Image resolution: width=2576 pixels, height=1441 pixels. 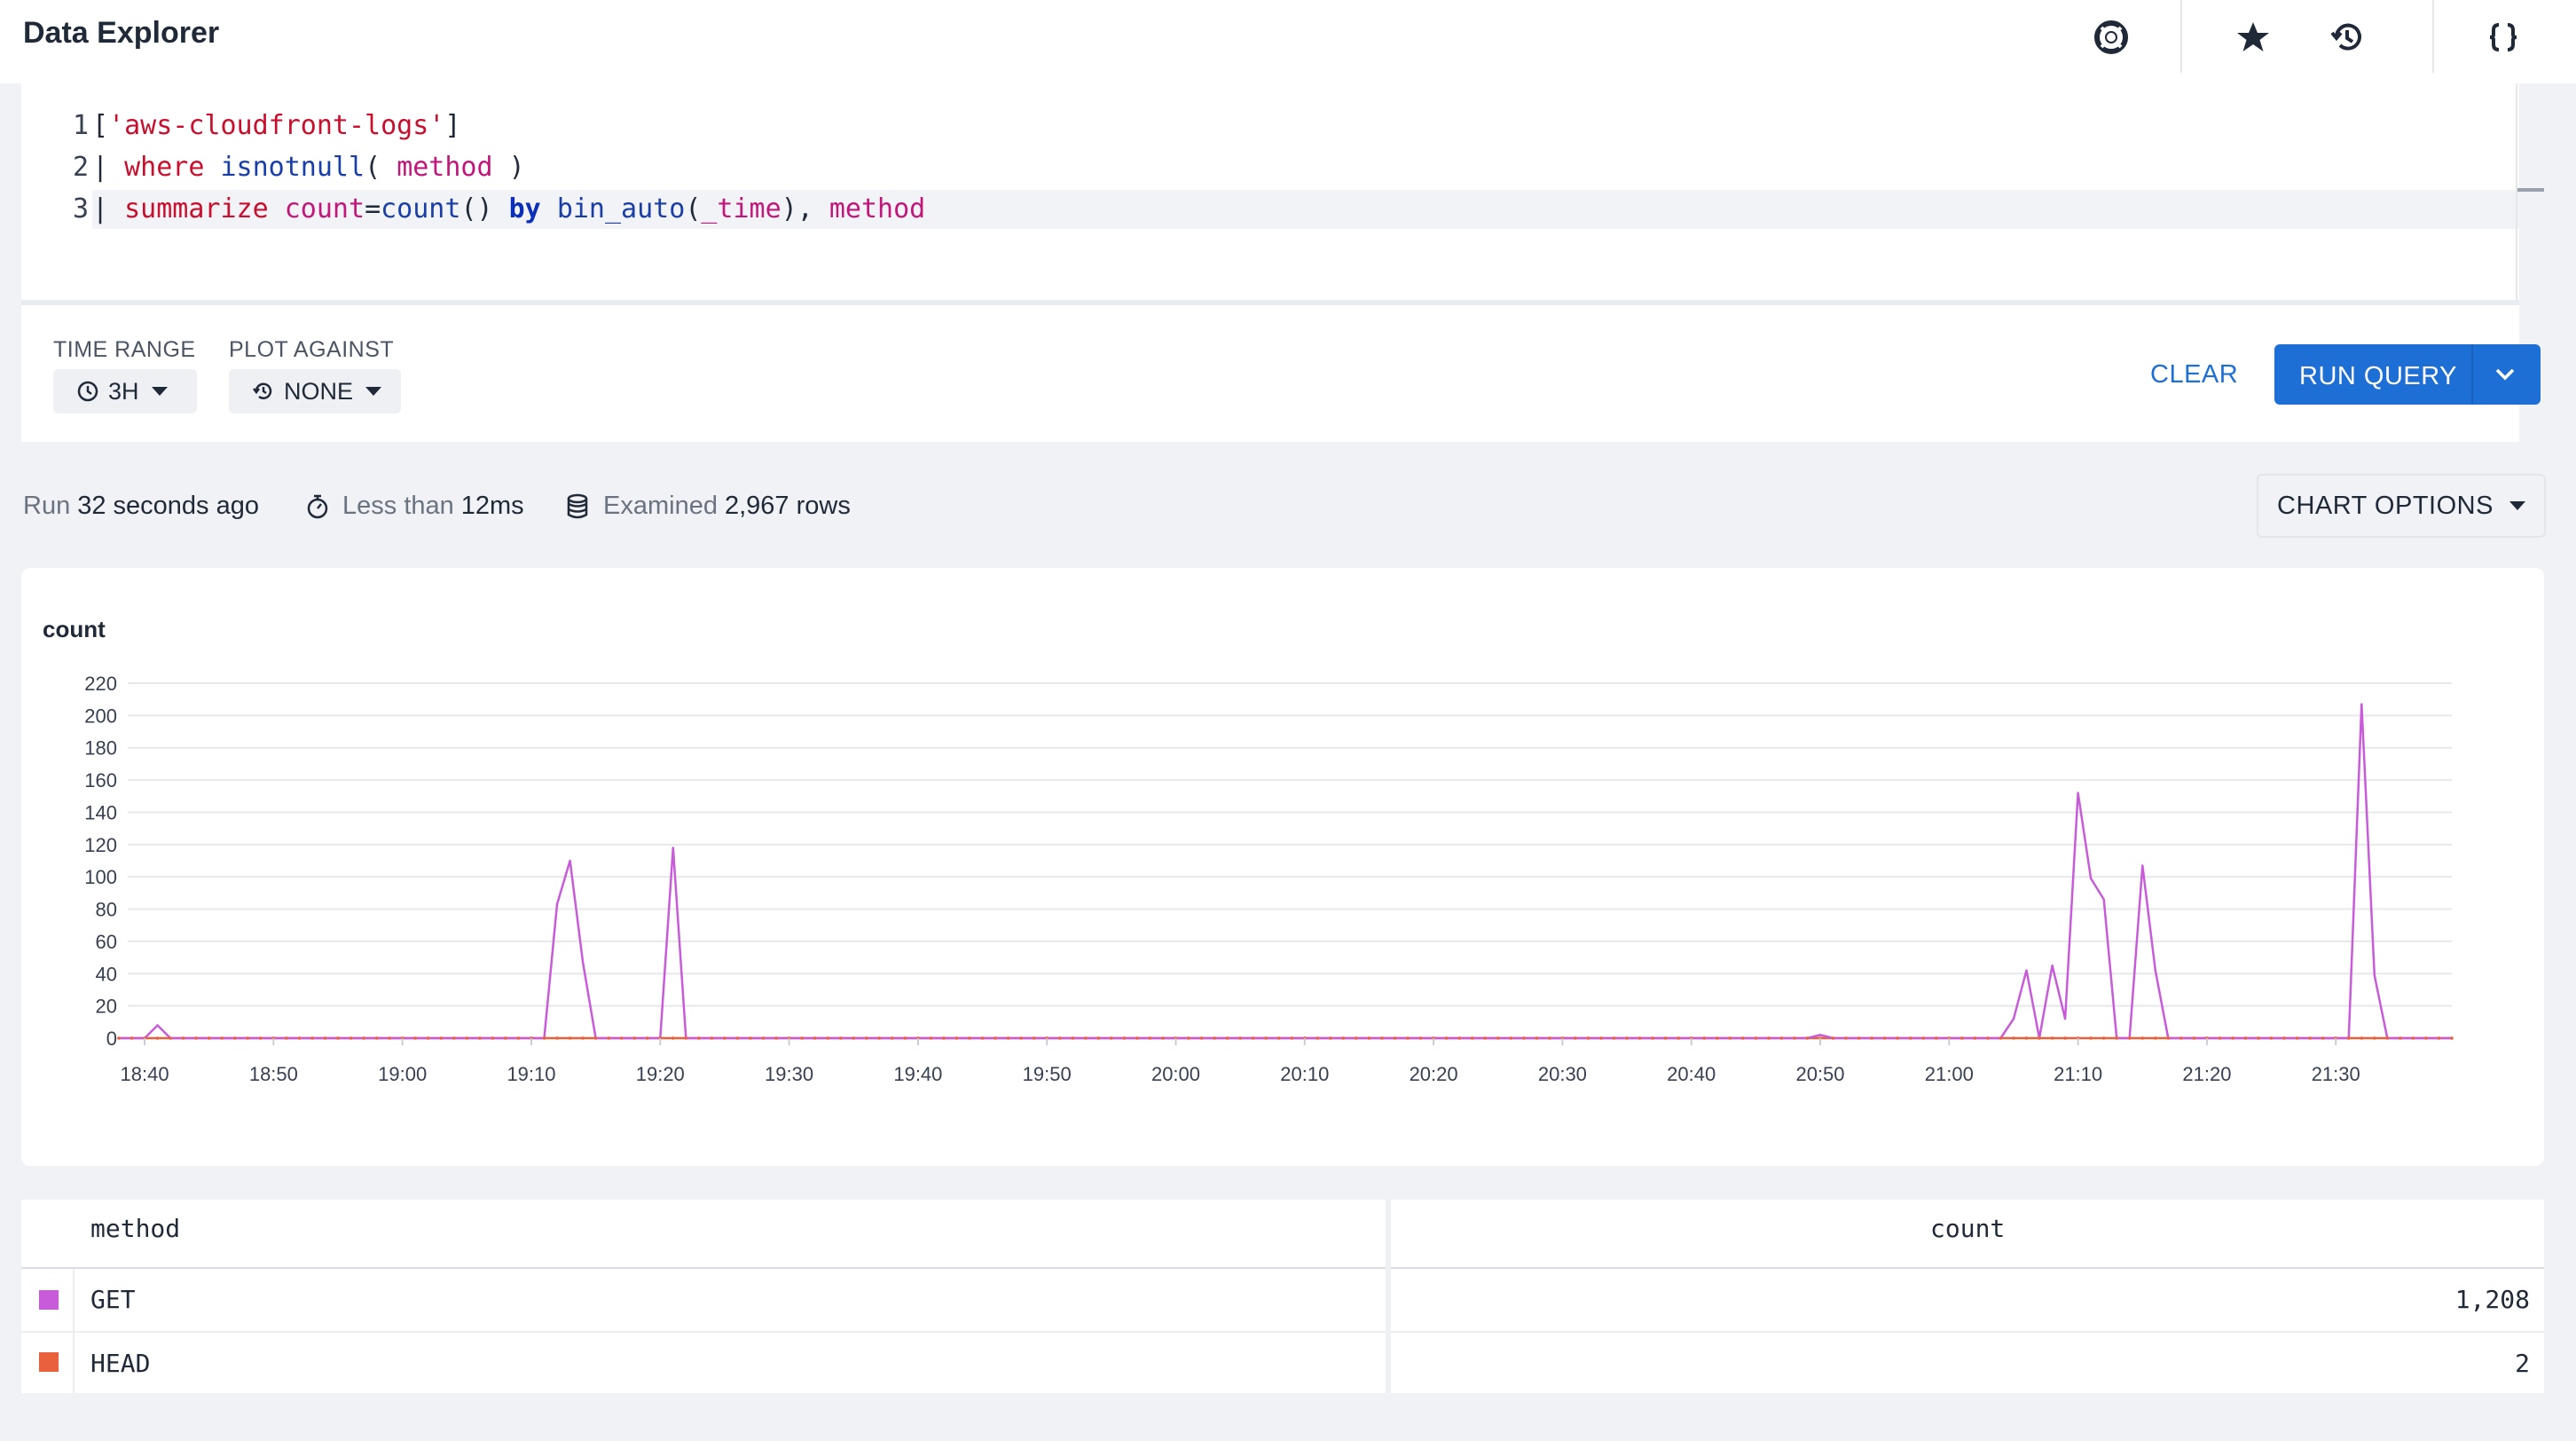 I want to click on examined-status: Examined 2,967 rows, so click(x=708, y=507).